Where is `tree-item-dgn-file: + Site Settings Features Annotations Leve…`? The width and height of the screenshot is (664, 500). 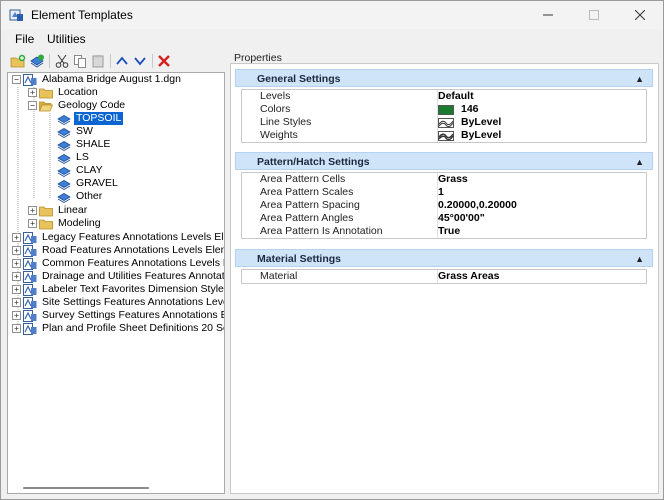
tree-item-dgn-file: + Site Settings Features Annotations Leve… is located at coordinates (118, 302).